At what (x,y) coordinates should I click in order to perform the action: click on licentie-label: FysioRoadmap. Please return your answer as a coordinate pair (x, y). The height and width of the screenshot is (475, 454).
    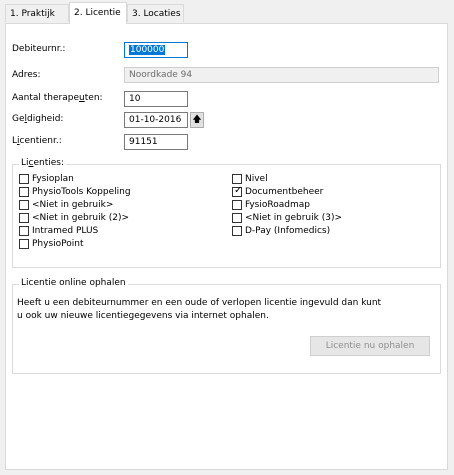
    Looking at the image, I should click on (277, 205).